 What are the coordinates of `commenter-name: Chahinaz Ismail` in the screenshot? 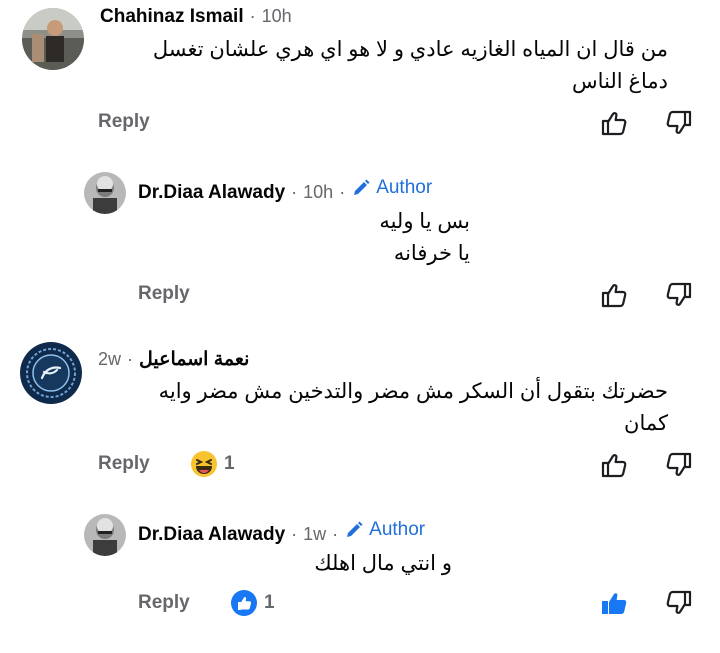 It's located at (172, 17).